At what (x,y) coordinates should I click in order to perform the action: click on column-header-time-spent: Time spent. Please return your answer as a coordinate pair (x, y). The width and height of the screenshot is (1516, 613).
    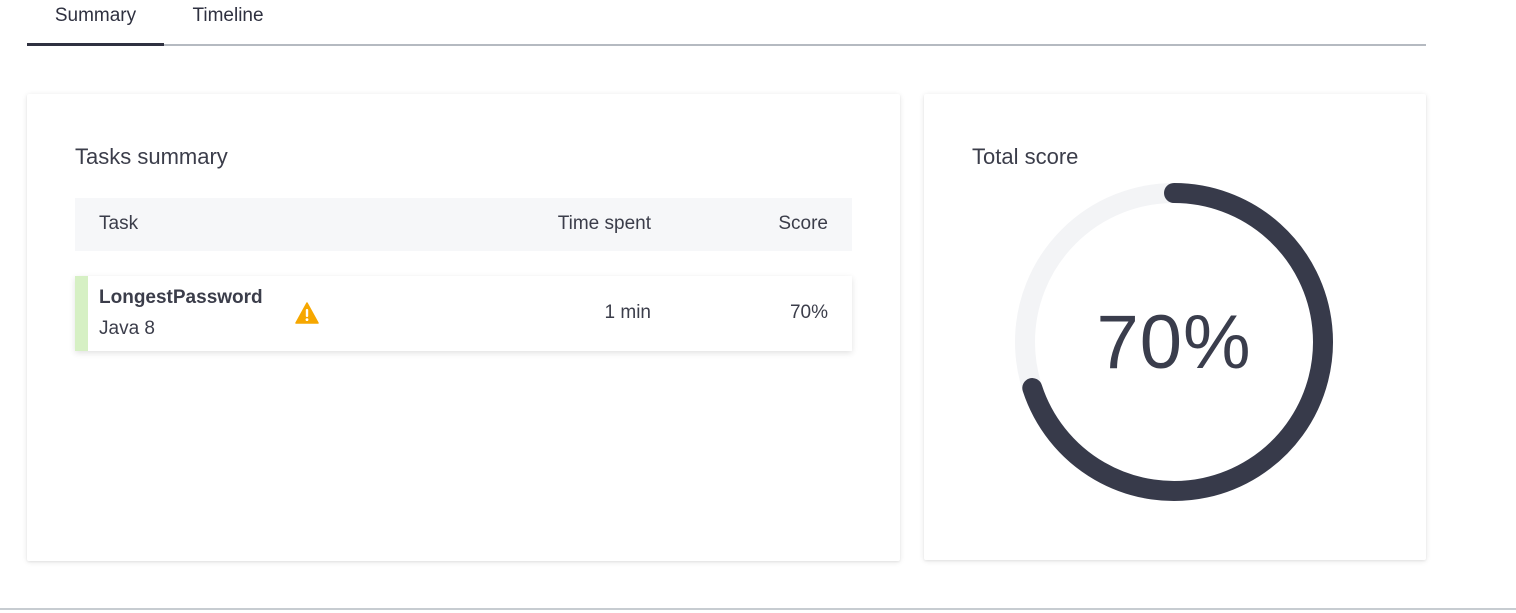
    Looking at the image, I should click on (604, 223).